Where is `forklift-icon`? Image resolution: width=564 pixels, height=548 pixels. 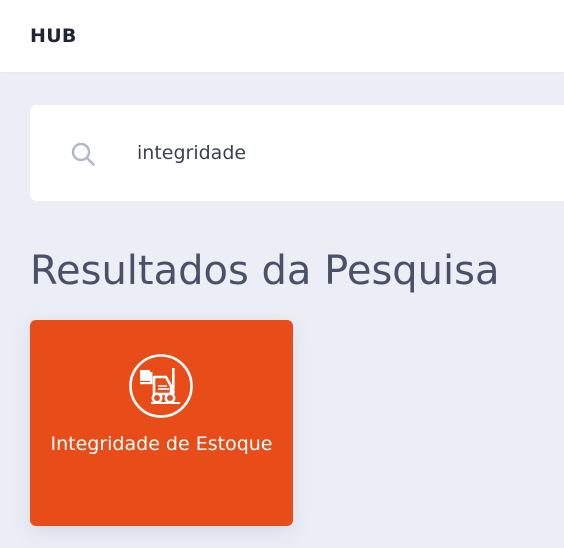 forklift-icon is located at coordinates (161, 386).